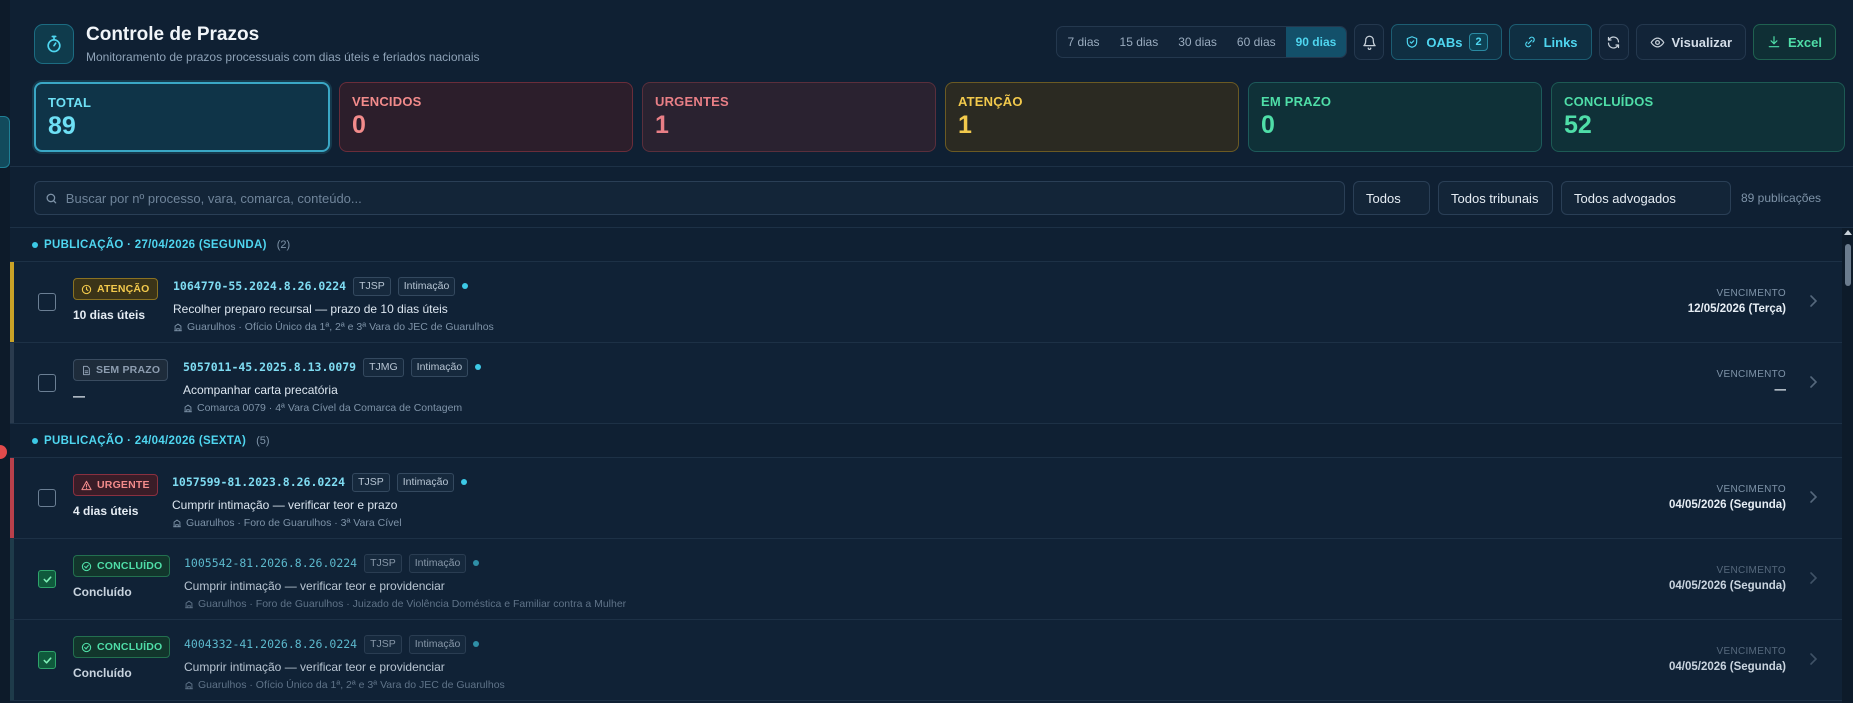 This screenshot has width=1853, height=703. I want to click on period-7-button: 7 dias, so click(1083, 42).